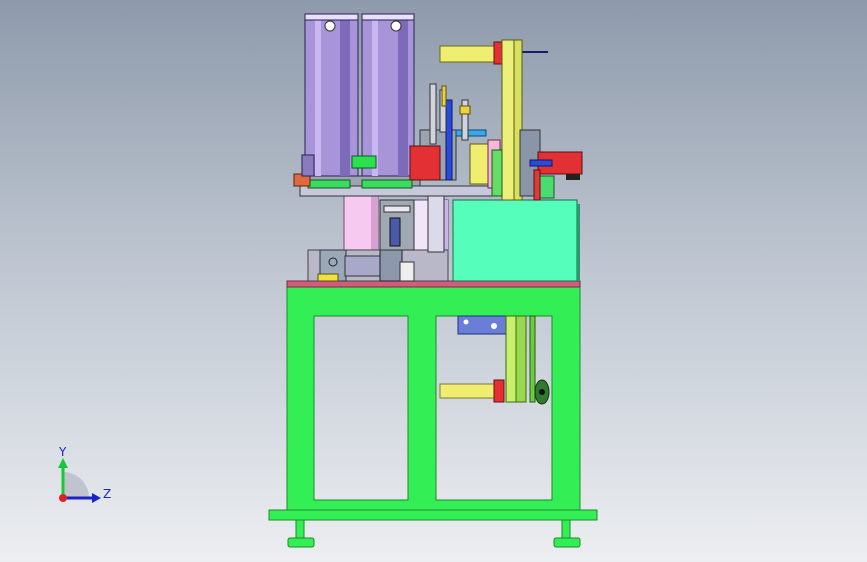 This screenshot has height=562, width=867. What do you see at coordinates (511, 359) in the screenshot?
I see `lower-belt` at bounding box center [511, 359].